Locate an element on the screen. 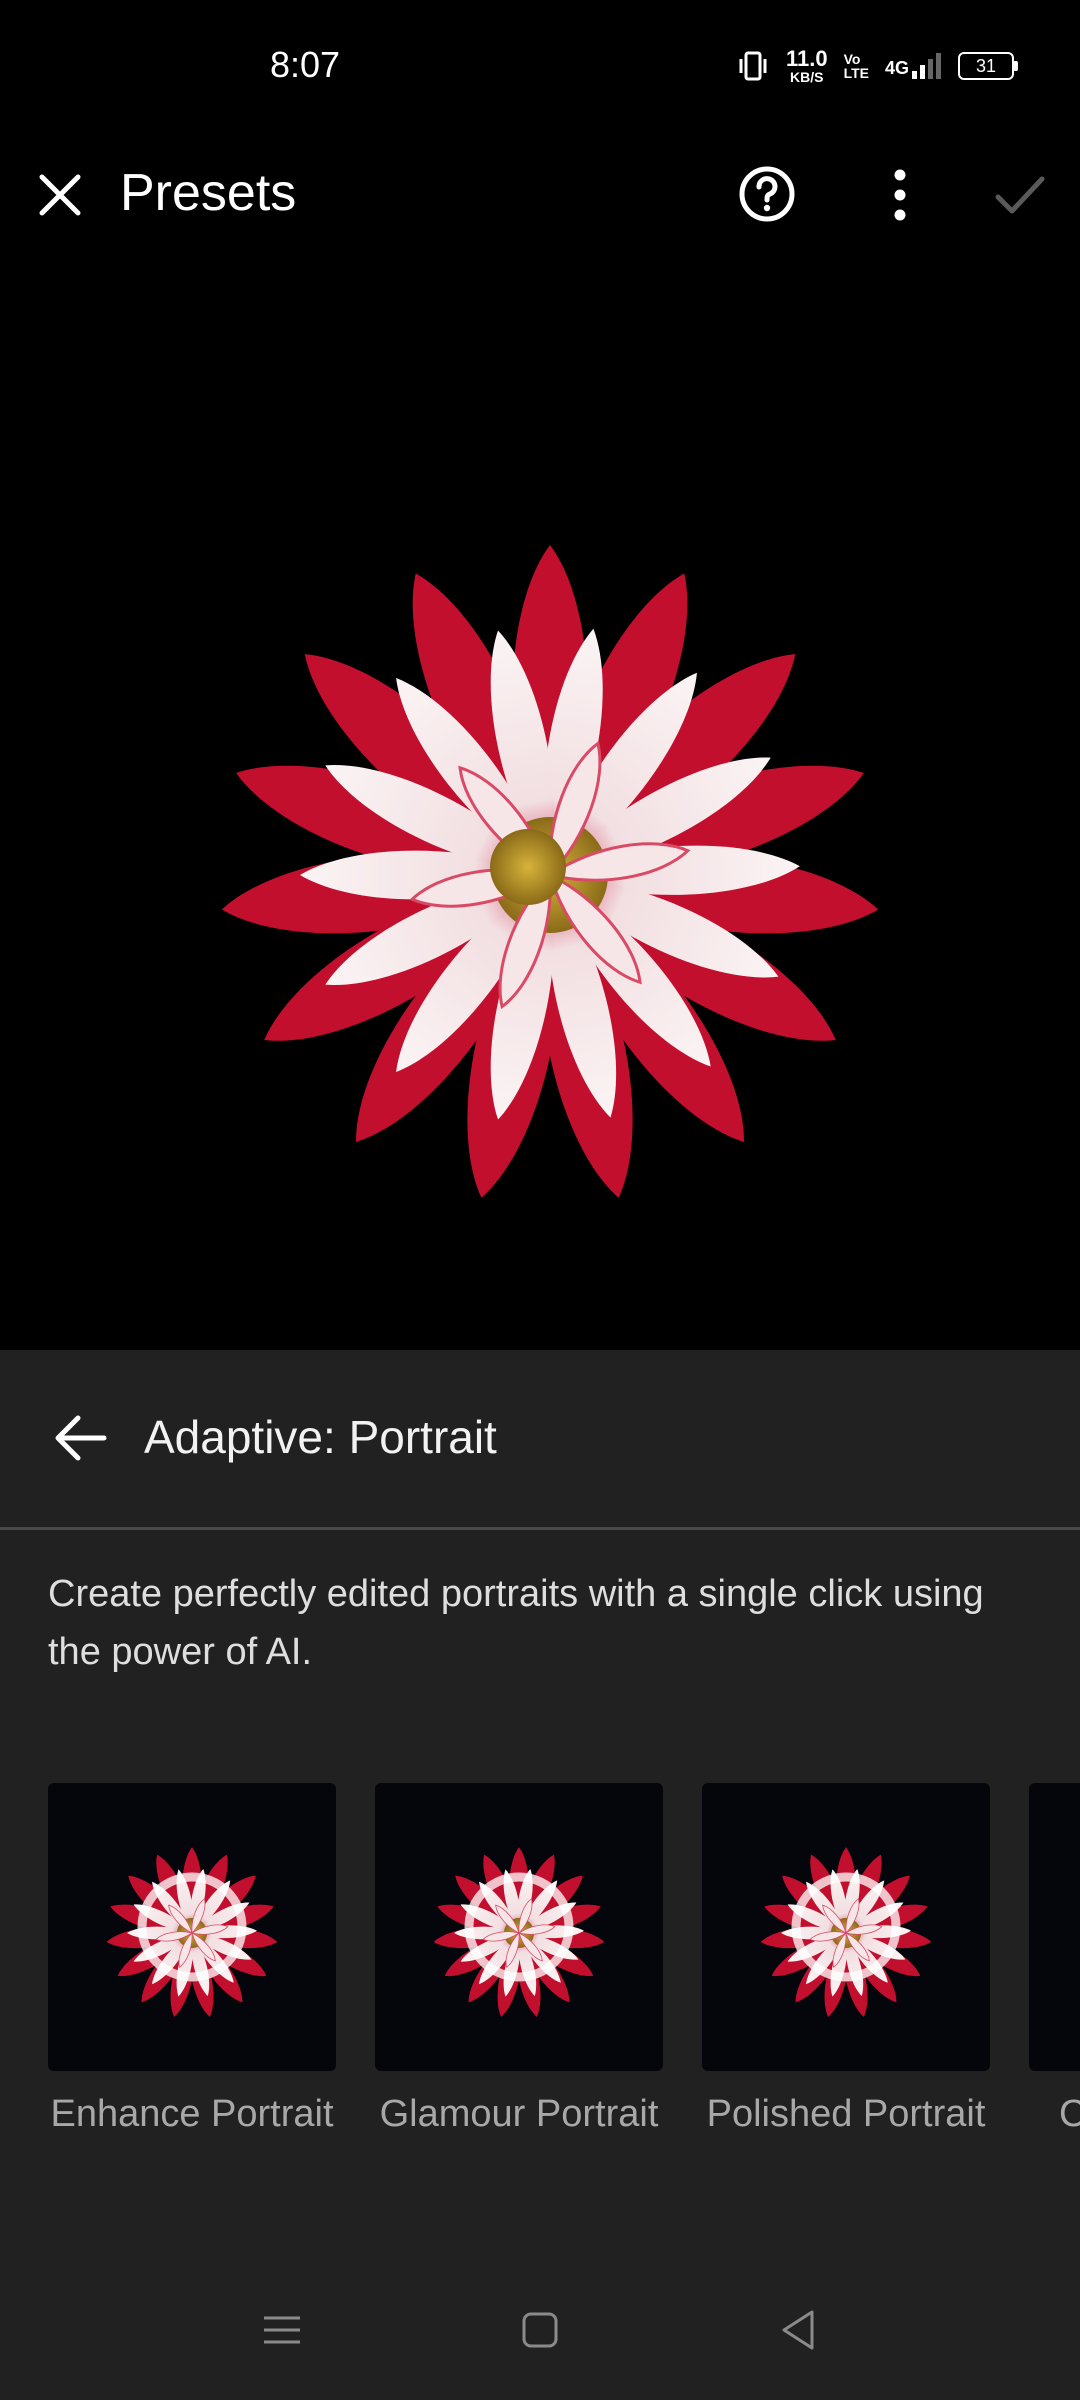  top-app-bar: Presets is located at coordinates (540, 195).